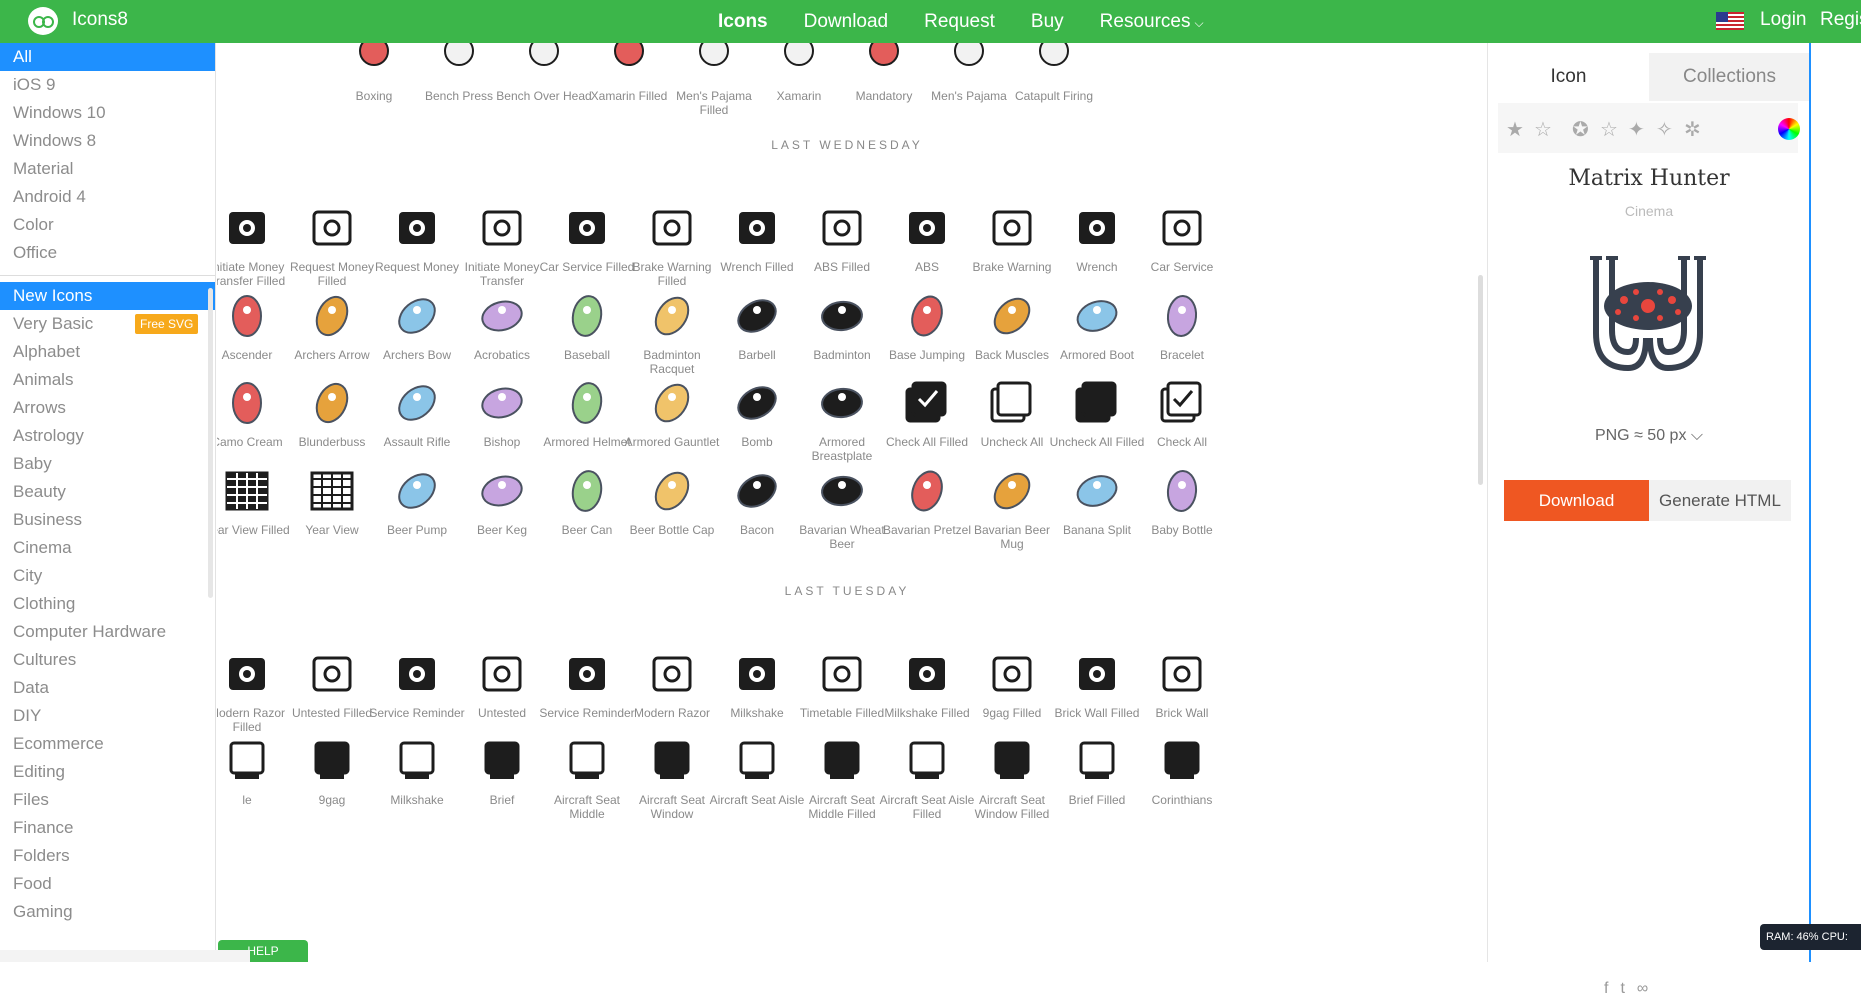  I want to click on icon-caption: Car Service, so click(1182, 267).